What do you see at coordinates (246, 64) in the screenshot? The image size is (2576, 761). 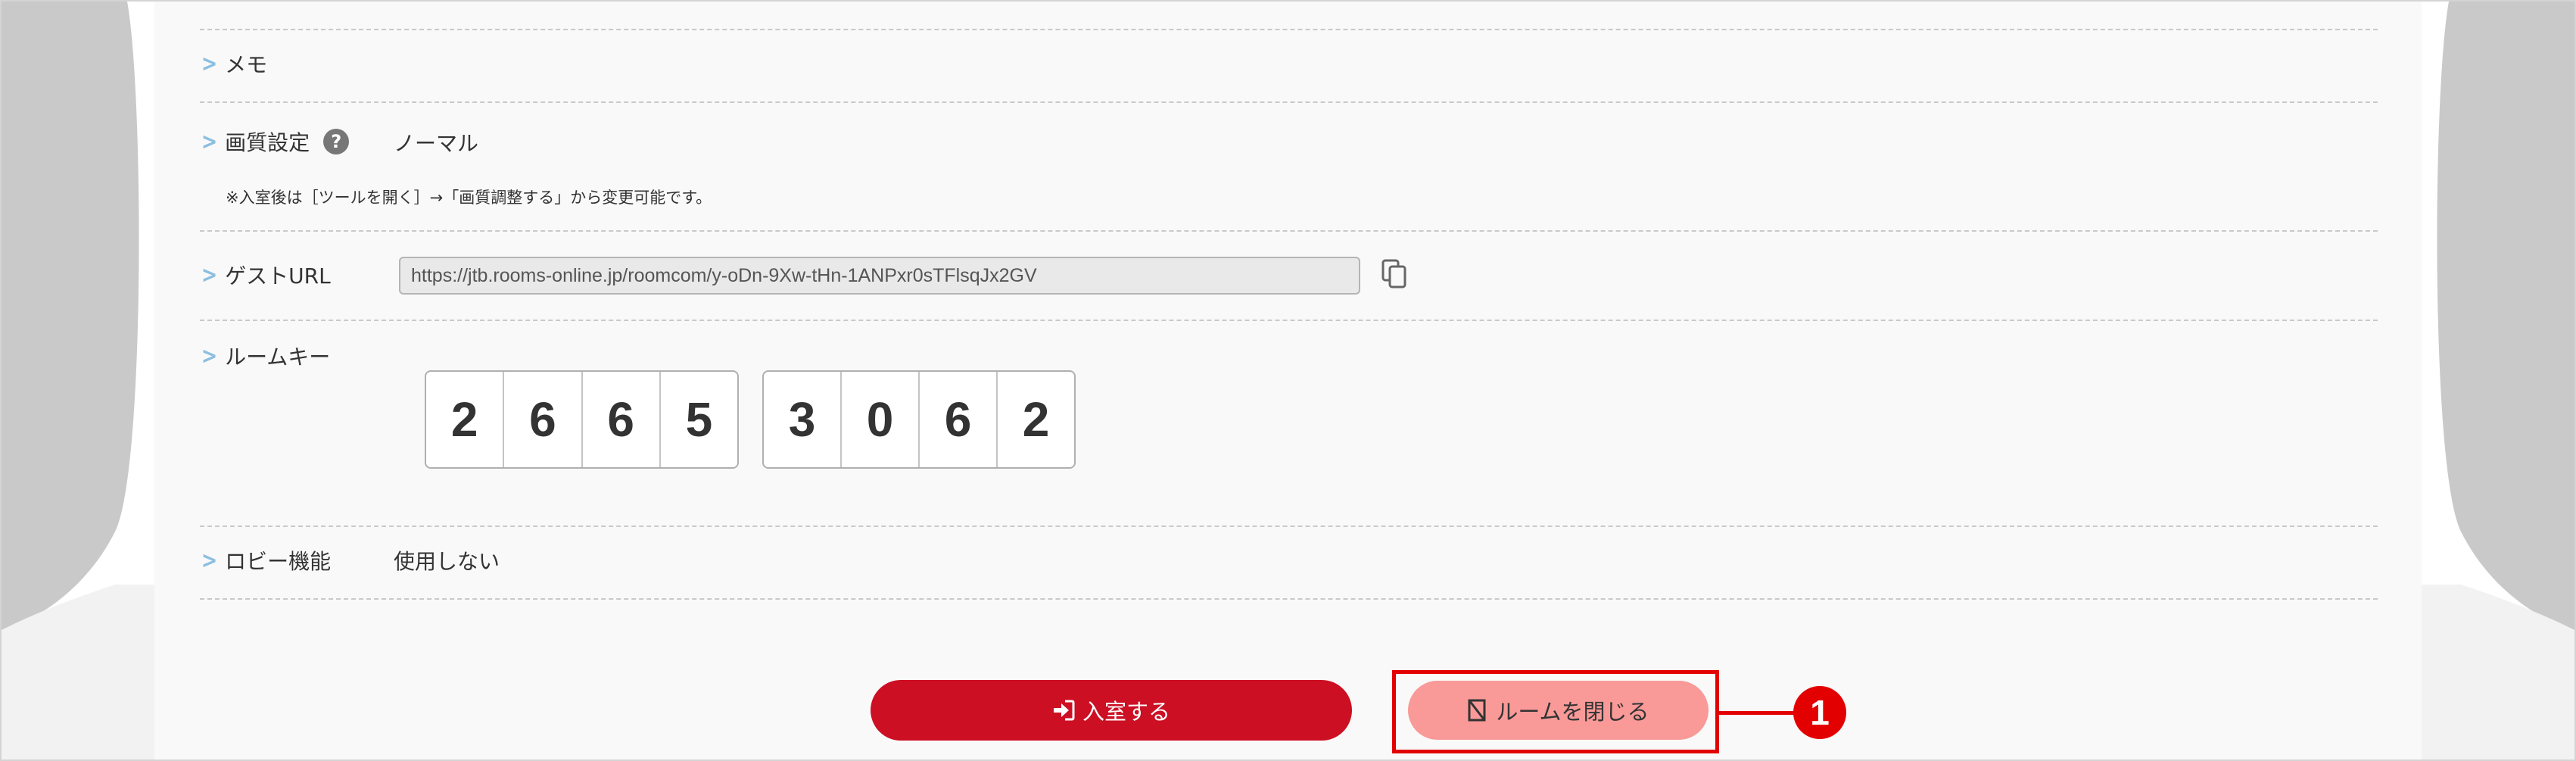 I see `memo-label: メモ` at bounding box center [246, 64].